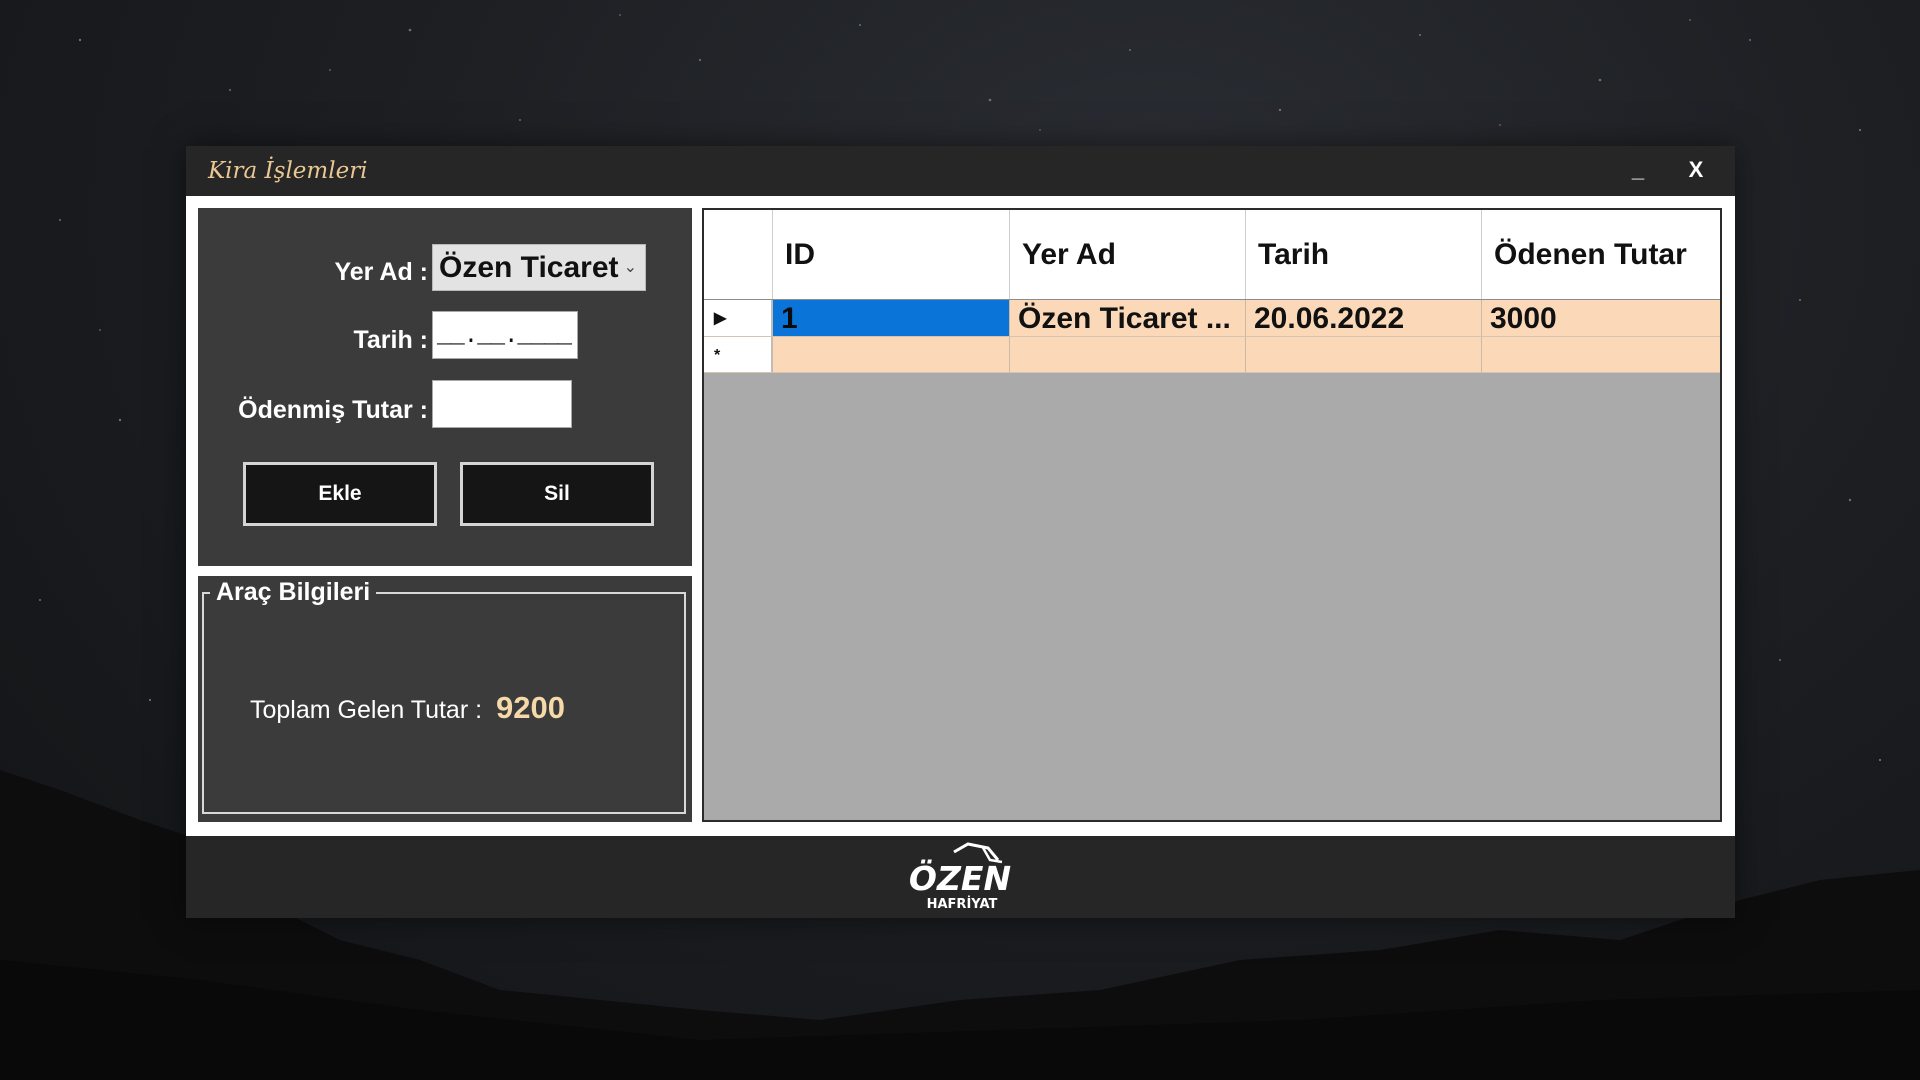 The image size is (1920, 1080). What do you see at coordinates (1363, 355) in the screenshot?
I see `new-cell-tarih` at bounding box center [1363, 355].